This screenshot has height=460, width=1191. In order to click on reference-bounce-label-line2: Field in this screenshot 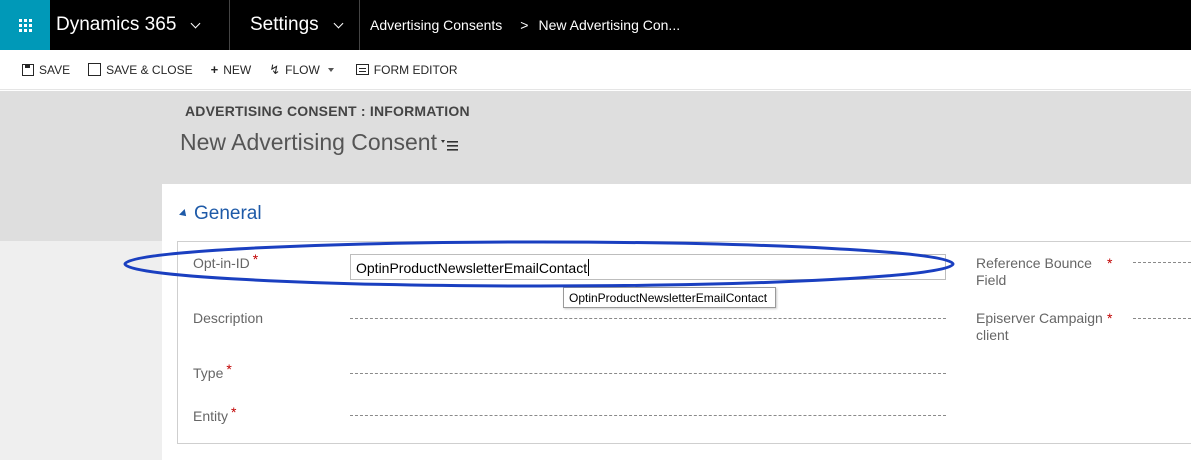, I will do `click(991, 280)`.